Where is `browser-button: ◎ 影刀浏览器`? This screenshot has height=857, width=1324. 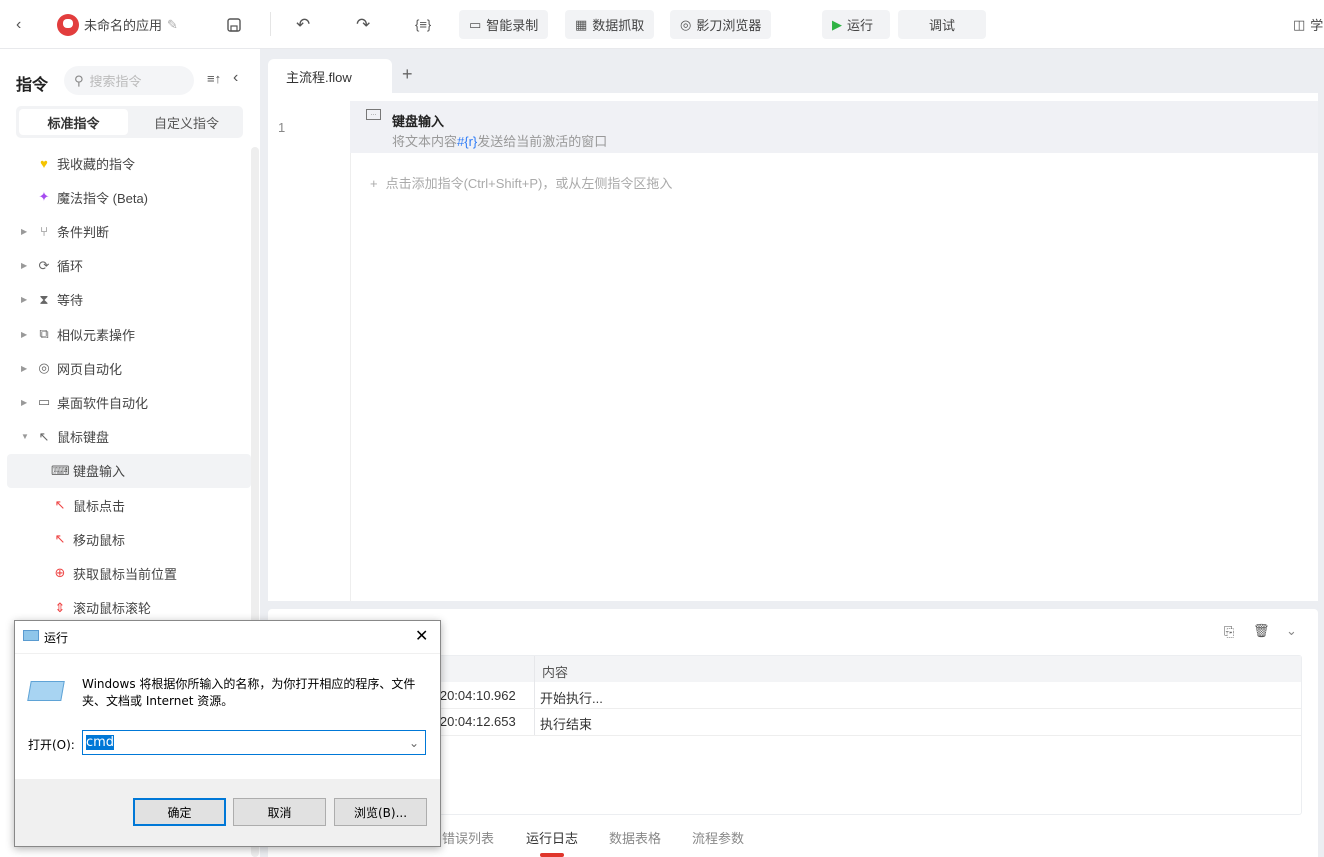 browser-button: ◎ 影刀浏览器 is located at coordinates (721, 24).